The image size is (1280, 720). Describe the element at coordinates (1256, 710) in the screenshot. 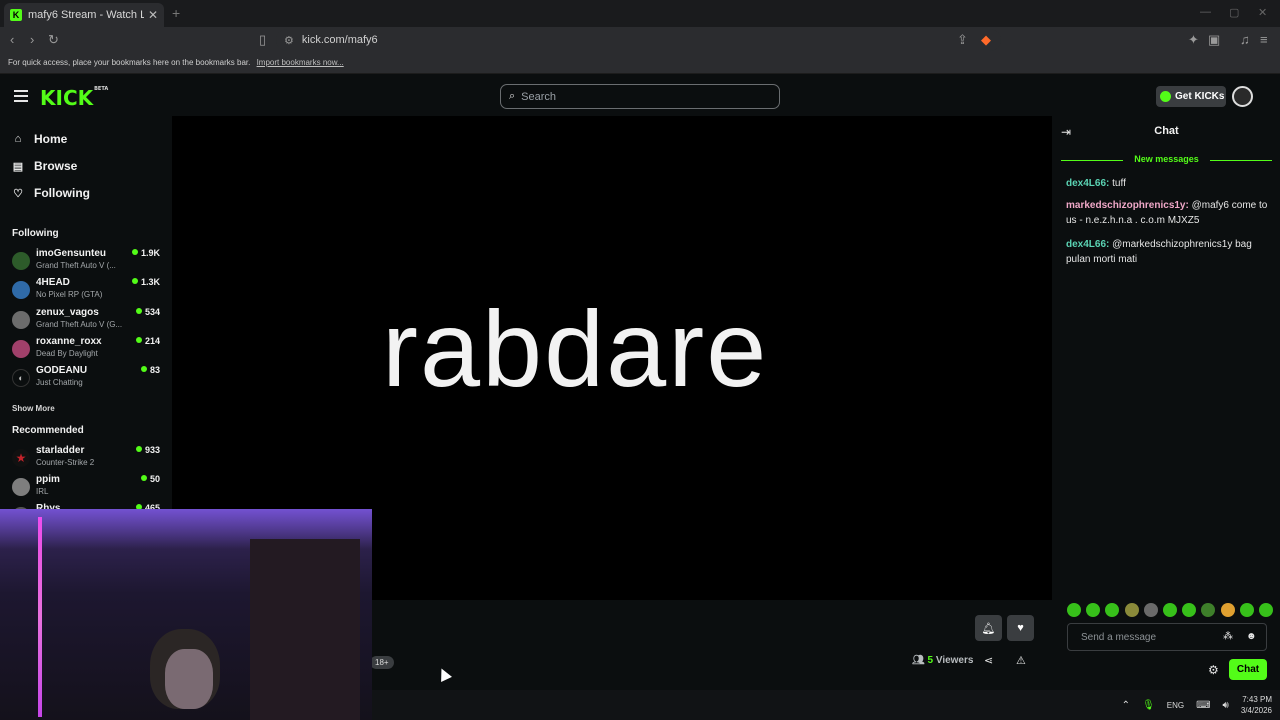

I see `clock-date: 3/4/2026` at that location.